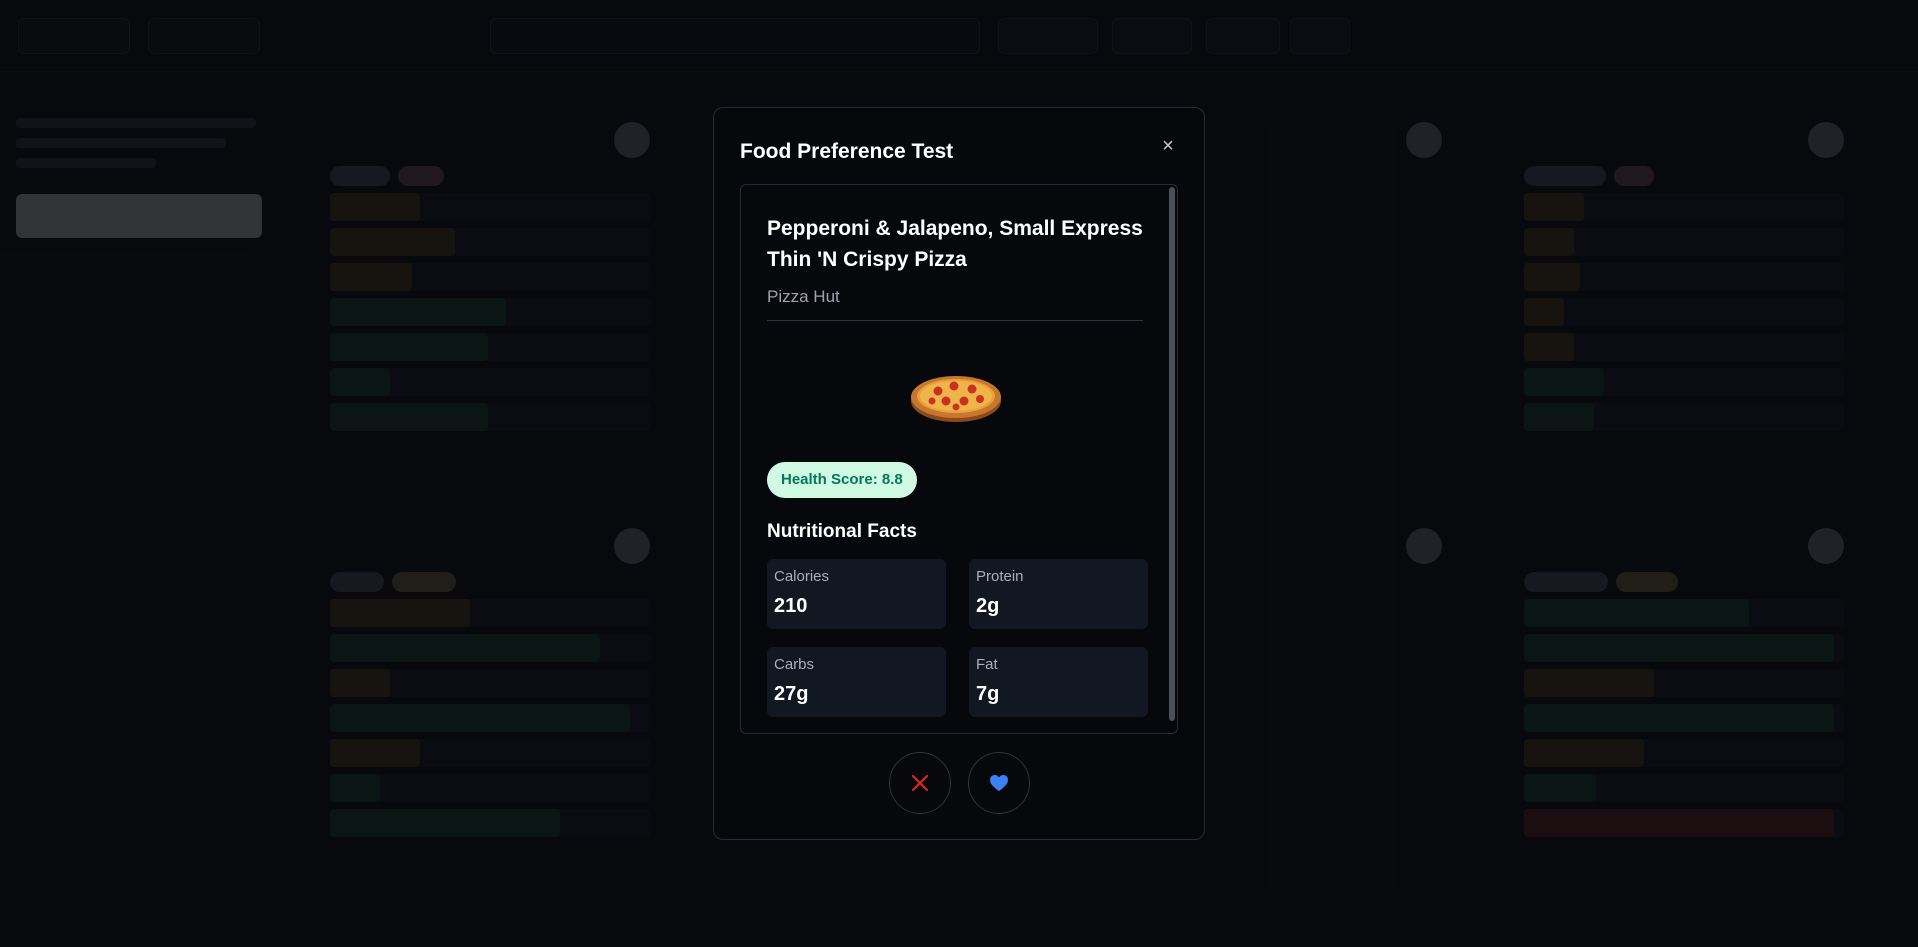  Describe the element at coordinates (791, 606) in the screenshot. I see `nutrition-value: 210` at that location.